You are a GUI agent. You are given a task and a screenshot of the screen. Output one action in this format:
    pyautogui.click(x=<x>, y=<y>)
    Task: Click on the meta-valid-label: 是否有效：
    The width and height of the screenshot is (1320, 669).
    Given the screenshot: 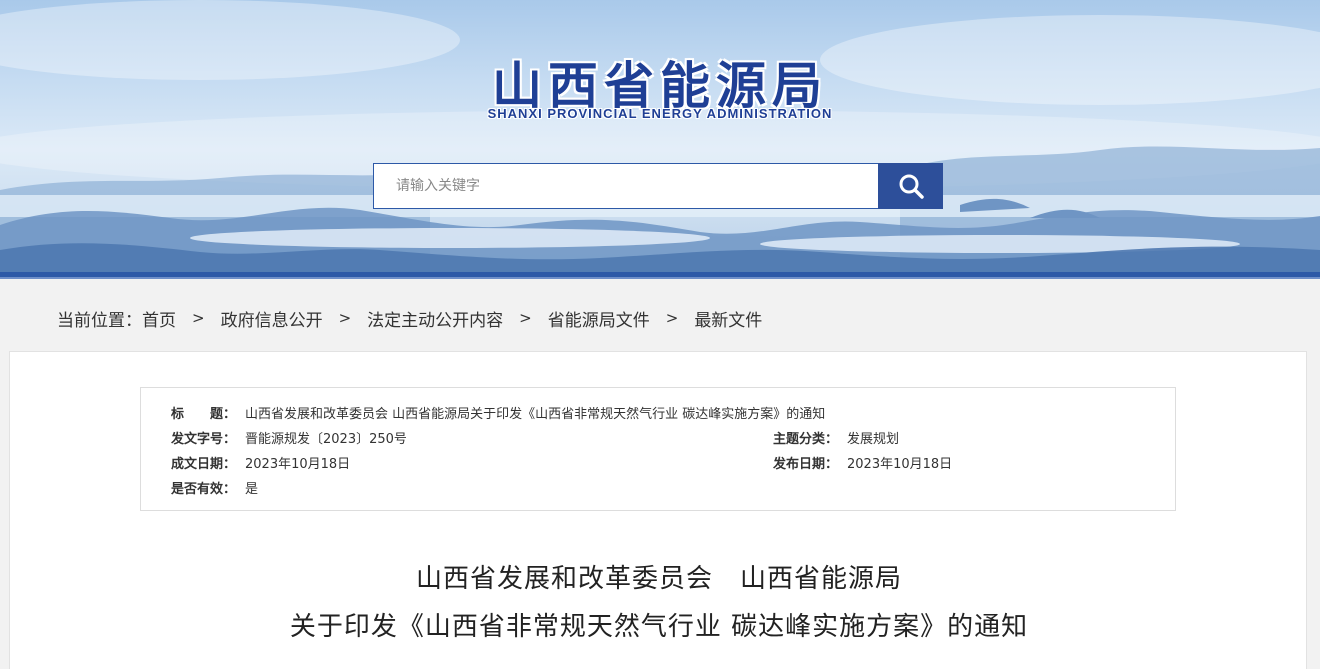 What is the action you would take?
    pyautogui.click(x=204, y=489)
    